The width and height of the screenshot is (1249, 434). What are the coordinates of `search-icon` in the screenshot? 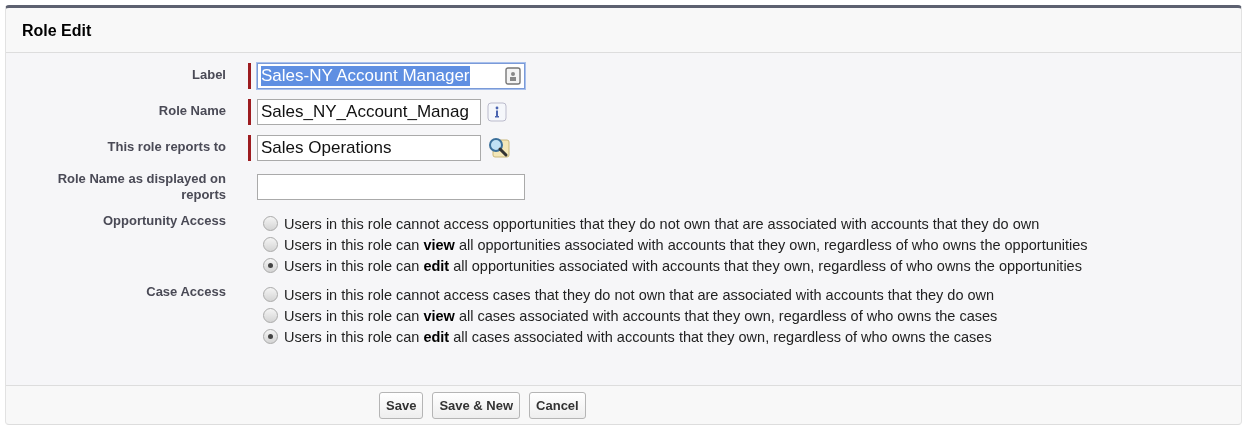 It's located at (499, 148).